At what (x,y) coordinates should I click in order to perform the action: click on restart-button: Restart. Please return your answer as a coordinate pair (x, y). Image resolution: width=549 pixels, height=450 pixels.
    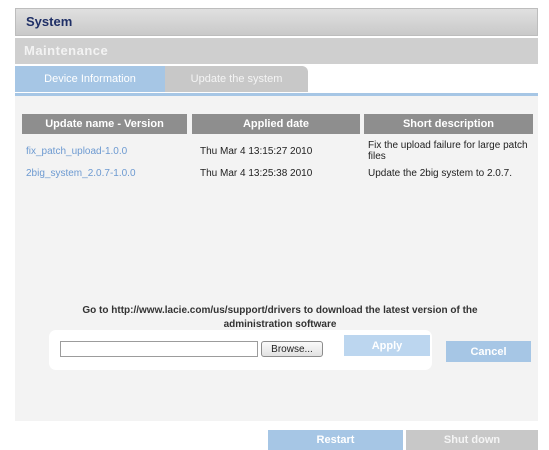
    Looking at the image, I should click on (335, 440).